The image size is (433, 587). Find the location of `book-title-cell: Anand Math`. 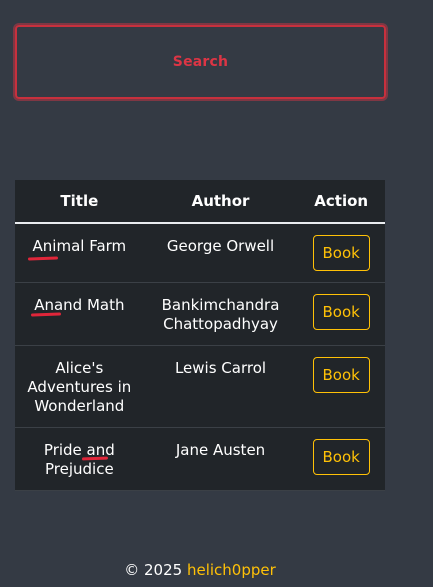

book-title-cell: Anand Math is located at coordinates (79, 314).